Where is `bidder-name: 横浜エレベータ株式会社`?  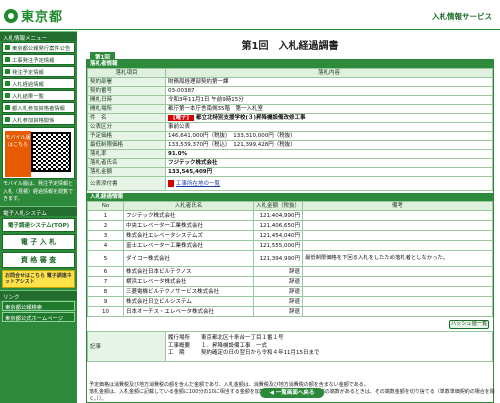 bidder-name: 横浜エレベータ株式会社 is located at coordinates (188, 281).